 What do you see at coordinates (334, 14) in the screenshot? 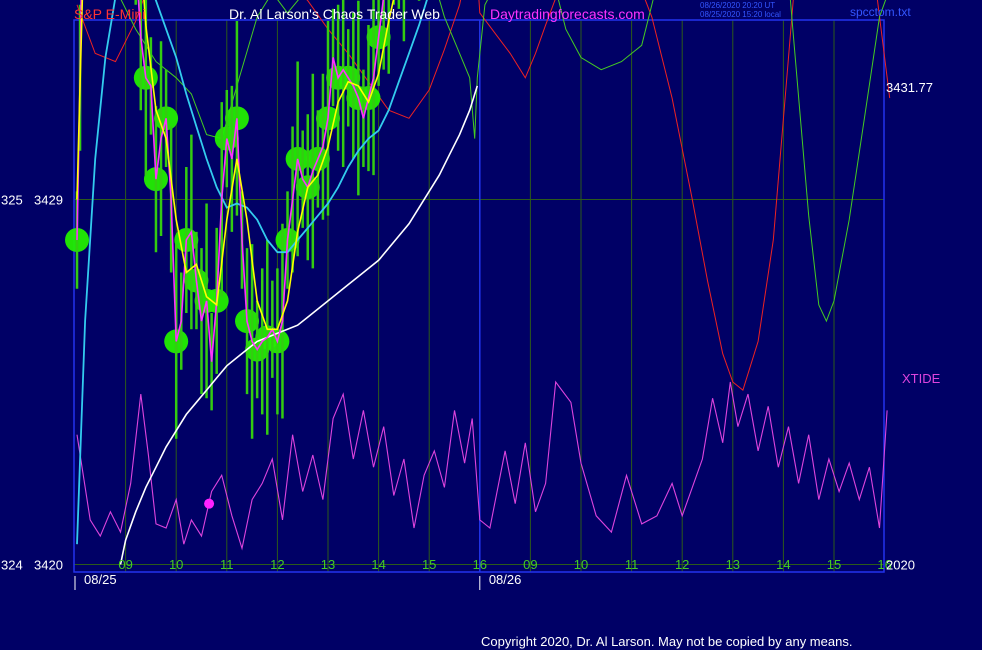
I see `publisher-title: Dr. Al Larson's Chaos Trader Web` at bounding box center [334, 14].